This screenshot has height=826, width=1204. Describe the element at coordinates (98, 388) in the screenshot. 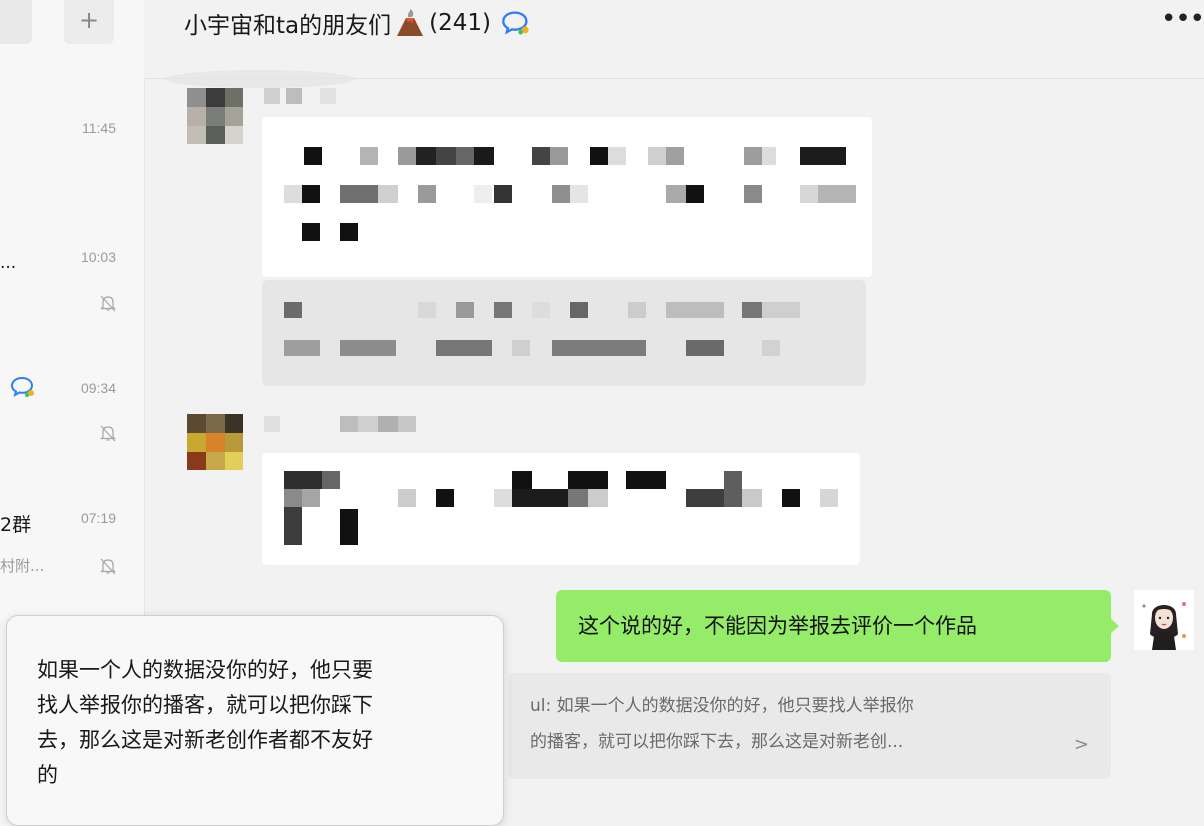

I see `chat-time: 09:34` at that location.